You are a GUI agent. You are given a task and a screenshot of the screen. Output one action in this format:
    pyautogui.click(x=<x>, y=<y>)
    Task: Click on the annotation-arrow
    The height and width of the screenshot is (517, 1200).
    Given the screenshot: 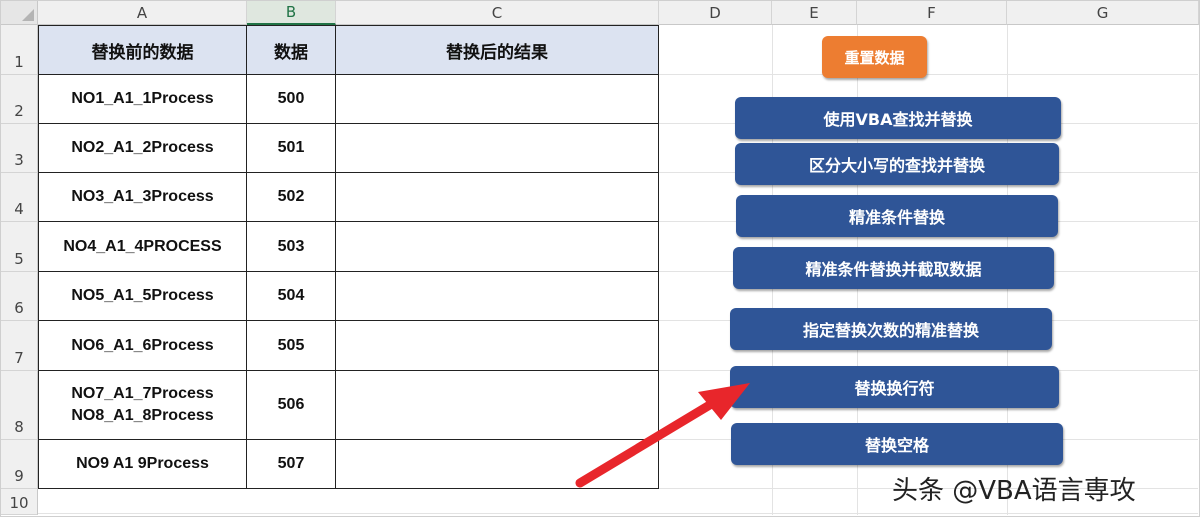 What is the action you would take?
    pyautogui.click(x=662, y=435)
    